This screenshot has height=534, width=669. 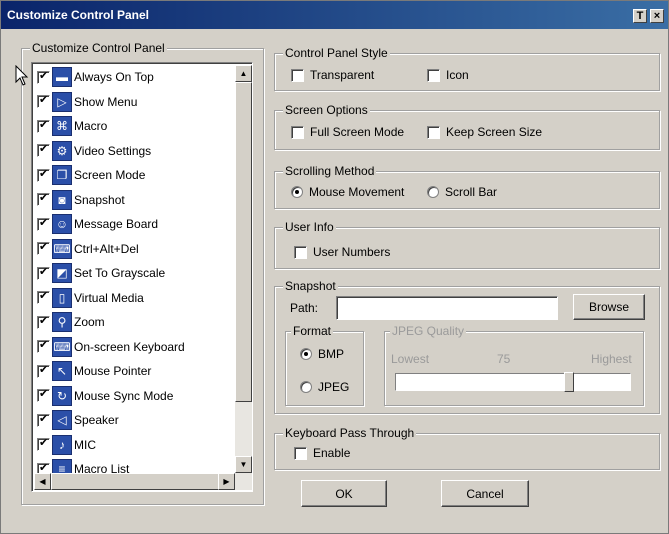 I want to click on arrow-left-icon: ◀, so click(x=42, y=481).